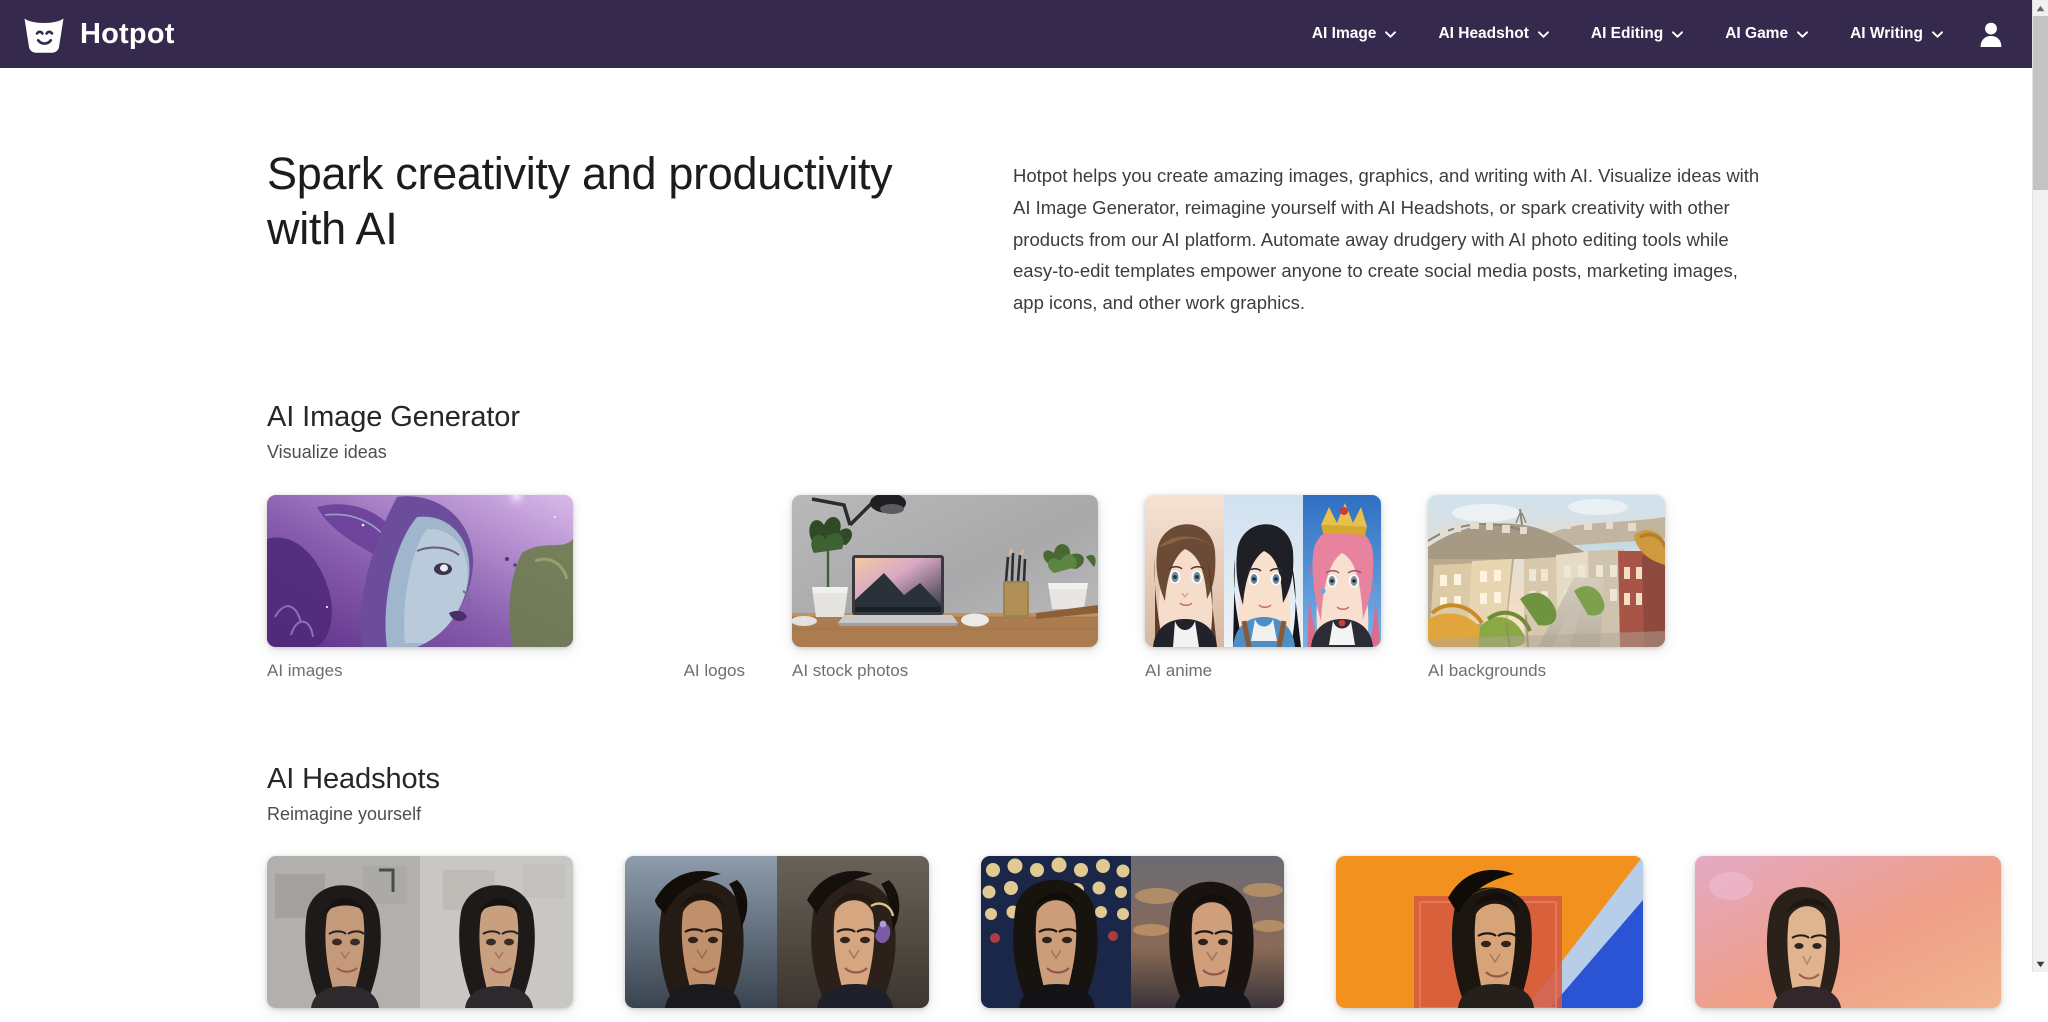  Describe the element at coordinates (305, 670) in the screenshot. I see `product-card-label: AI images` at that location.